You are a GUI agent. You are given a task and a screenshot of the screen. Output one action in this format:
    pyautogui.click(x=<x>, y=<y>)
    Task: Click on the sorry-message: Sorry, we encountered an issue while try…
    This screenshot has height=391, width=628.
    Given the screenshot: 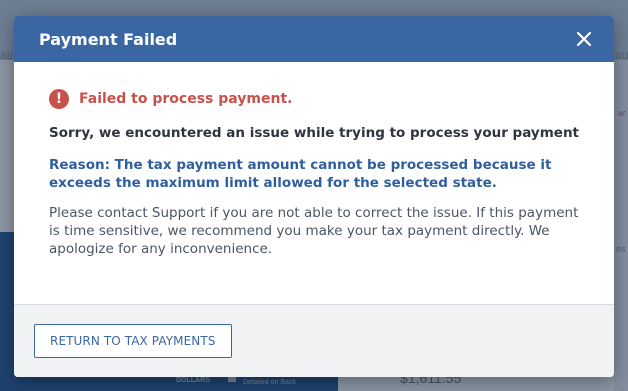 What is the action you would take?
    pyautogui.click(x=314, y=133)
    